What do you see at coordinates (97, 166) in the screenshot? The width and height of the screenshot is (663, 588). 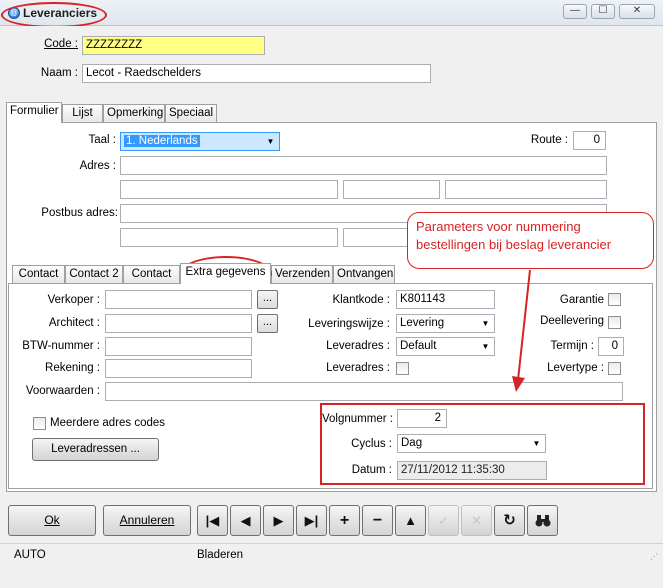 I see `adres-label: Adres :` at bounding box center [97, 166].